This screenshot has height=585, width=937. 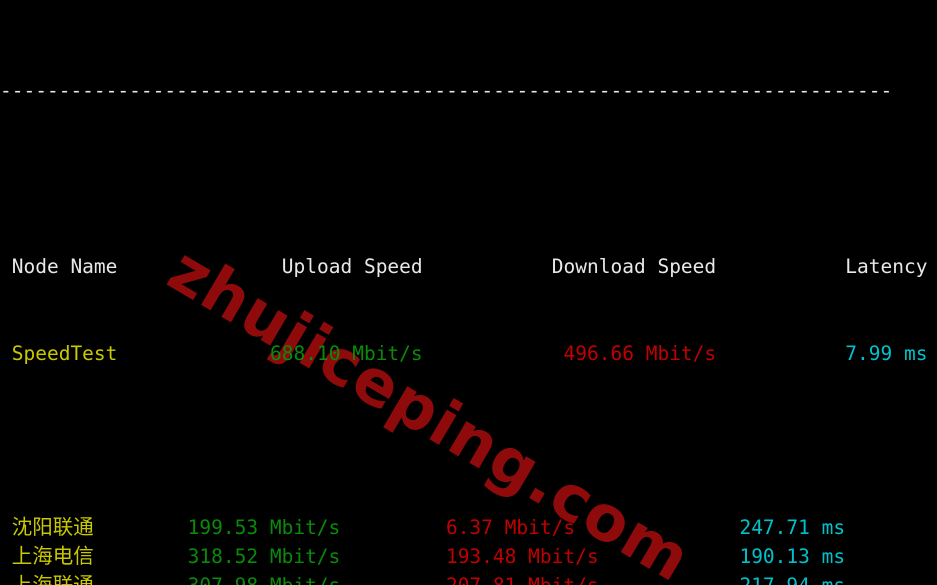 What do you see at coordinates (316, 527) in the screenshot?
I see `row-upload-speed: 199.53 Mbit/s` at bounding box center [316, 527].